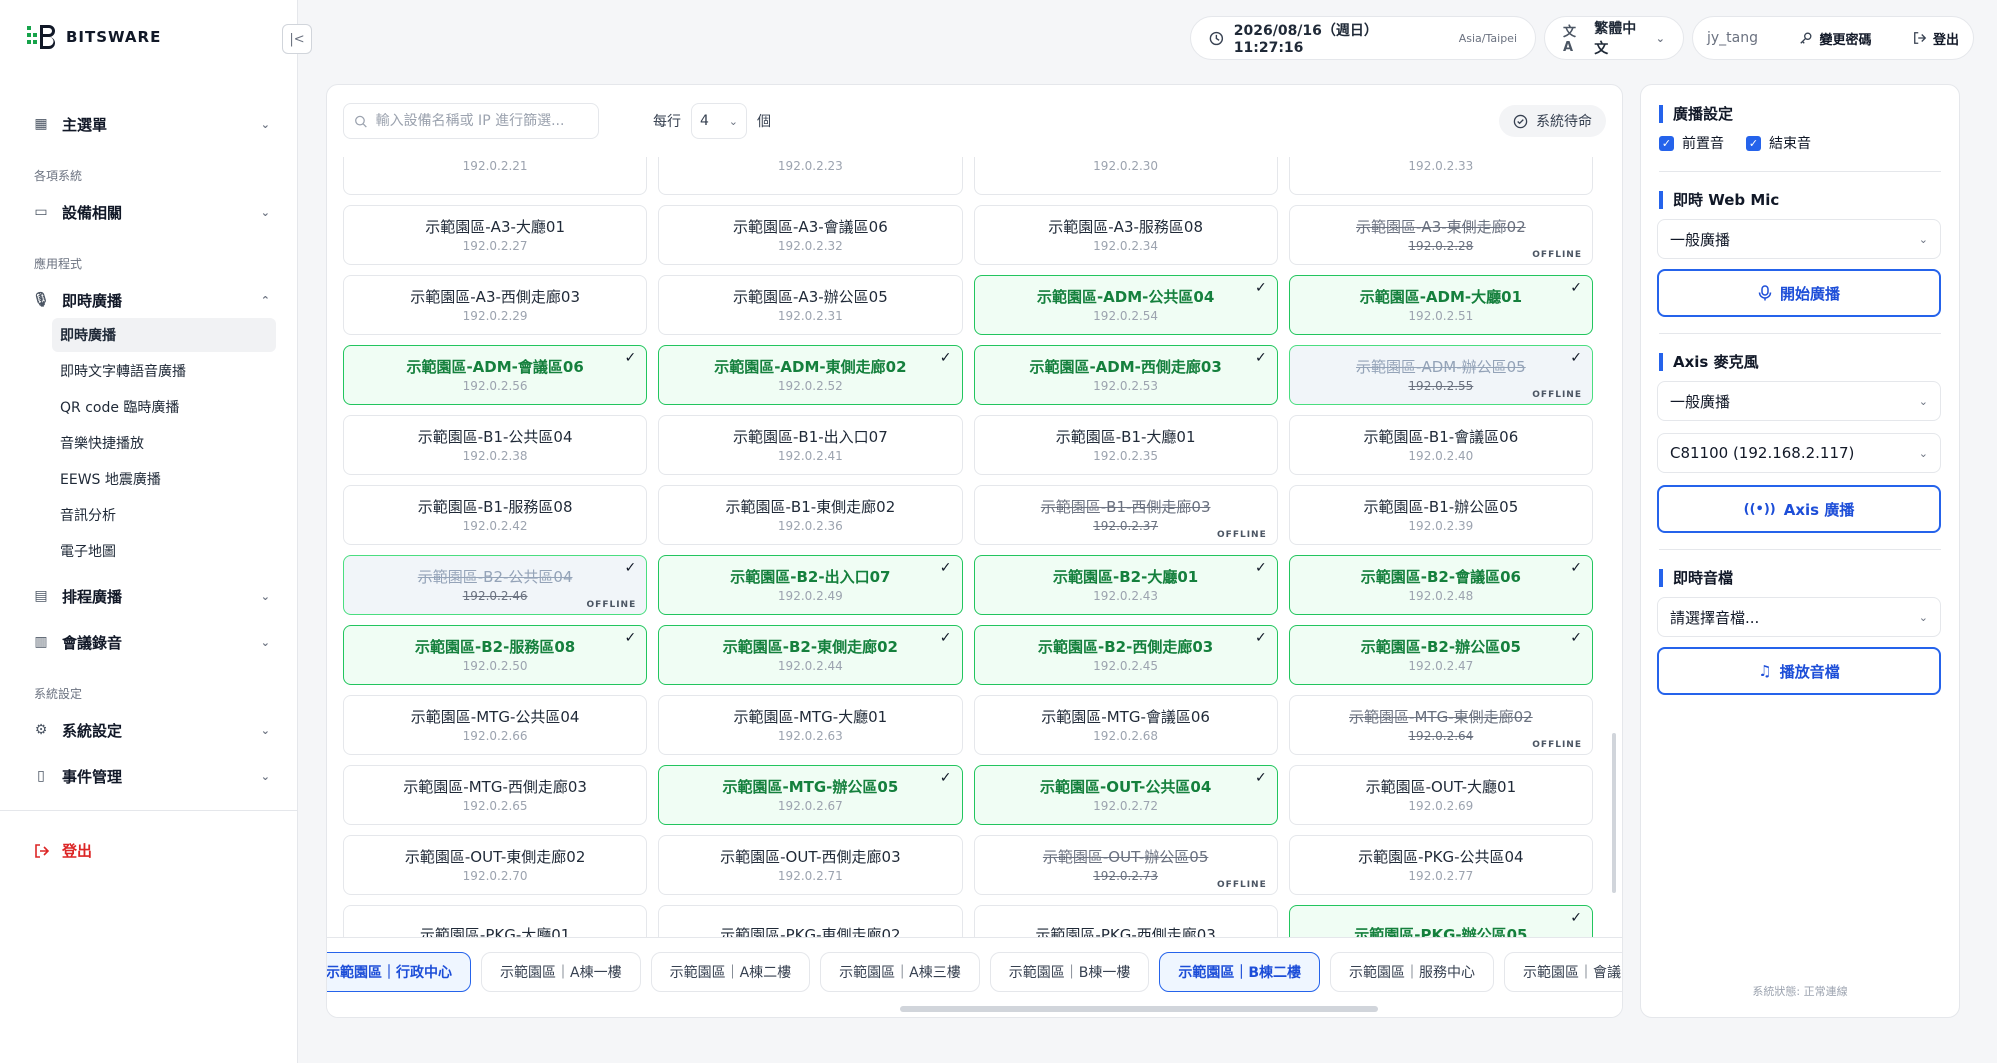 The image size is (1997, 1063). I want to click on device-name: 示範園區-ADM-大廳01, so click(1441, 296).